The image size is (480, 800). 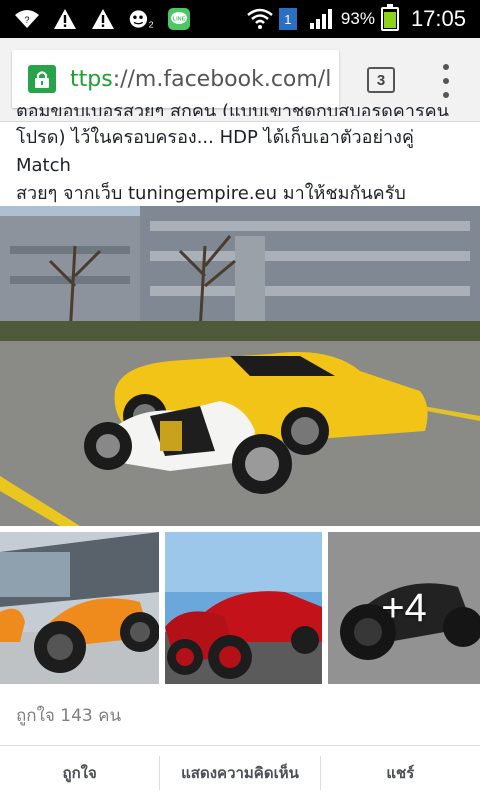 What do you see at coordinates (240, 19) in the screenshot?
I see `status-bar: ? 2 LINE 1 93% 17:05` at bounding box center [240, 19].